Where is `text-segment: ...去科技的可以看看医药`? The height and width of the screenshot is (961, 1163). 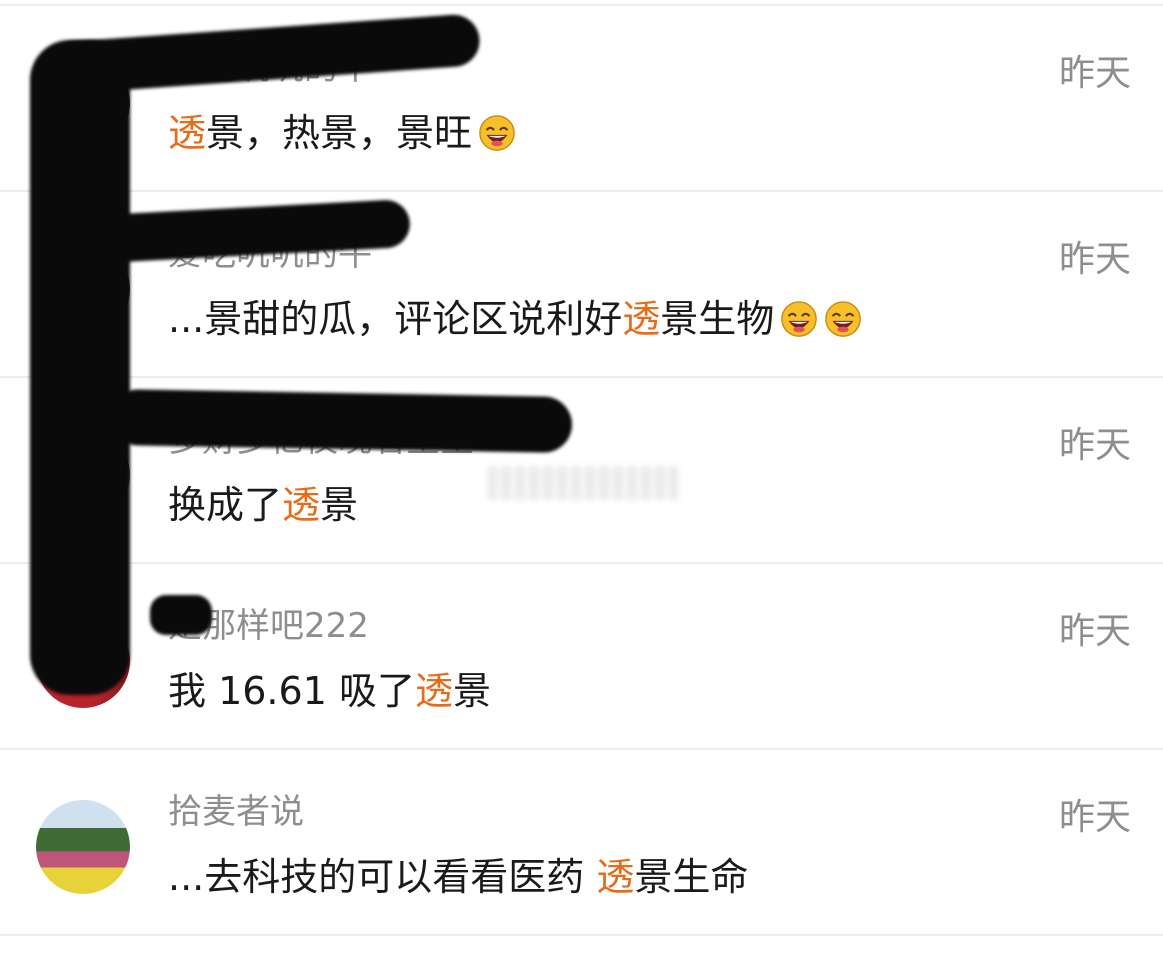
text-segment: ...去科技的可以看看医药 is located at coordinates (382, 877).